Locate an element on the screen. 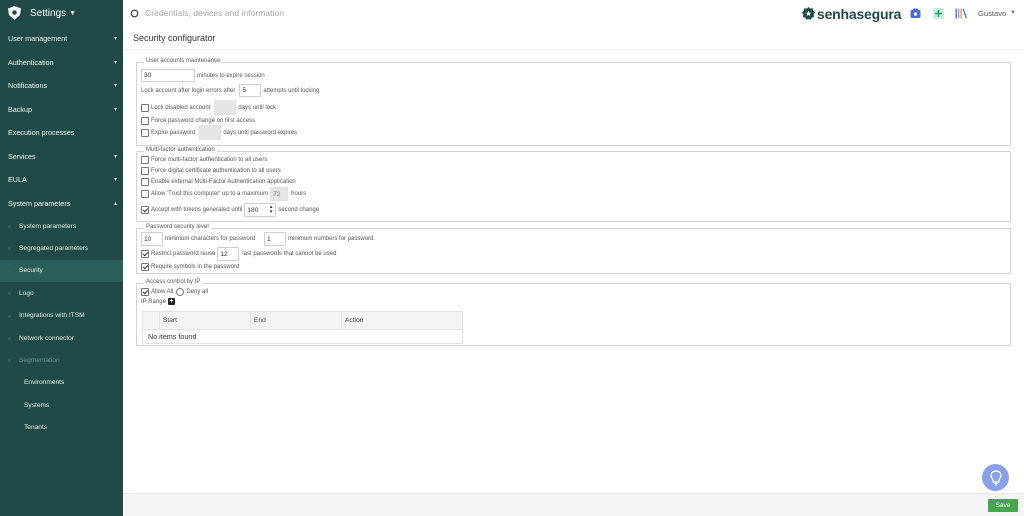 Image resolution: width=1024 pixels, height=516 pixels. sidebar-subsubitem-label: Environments is located at coordinates (44, 383).